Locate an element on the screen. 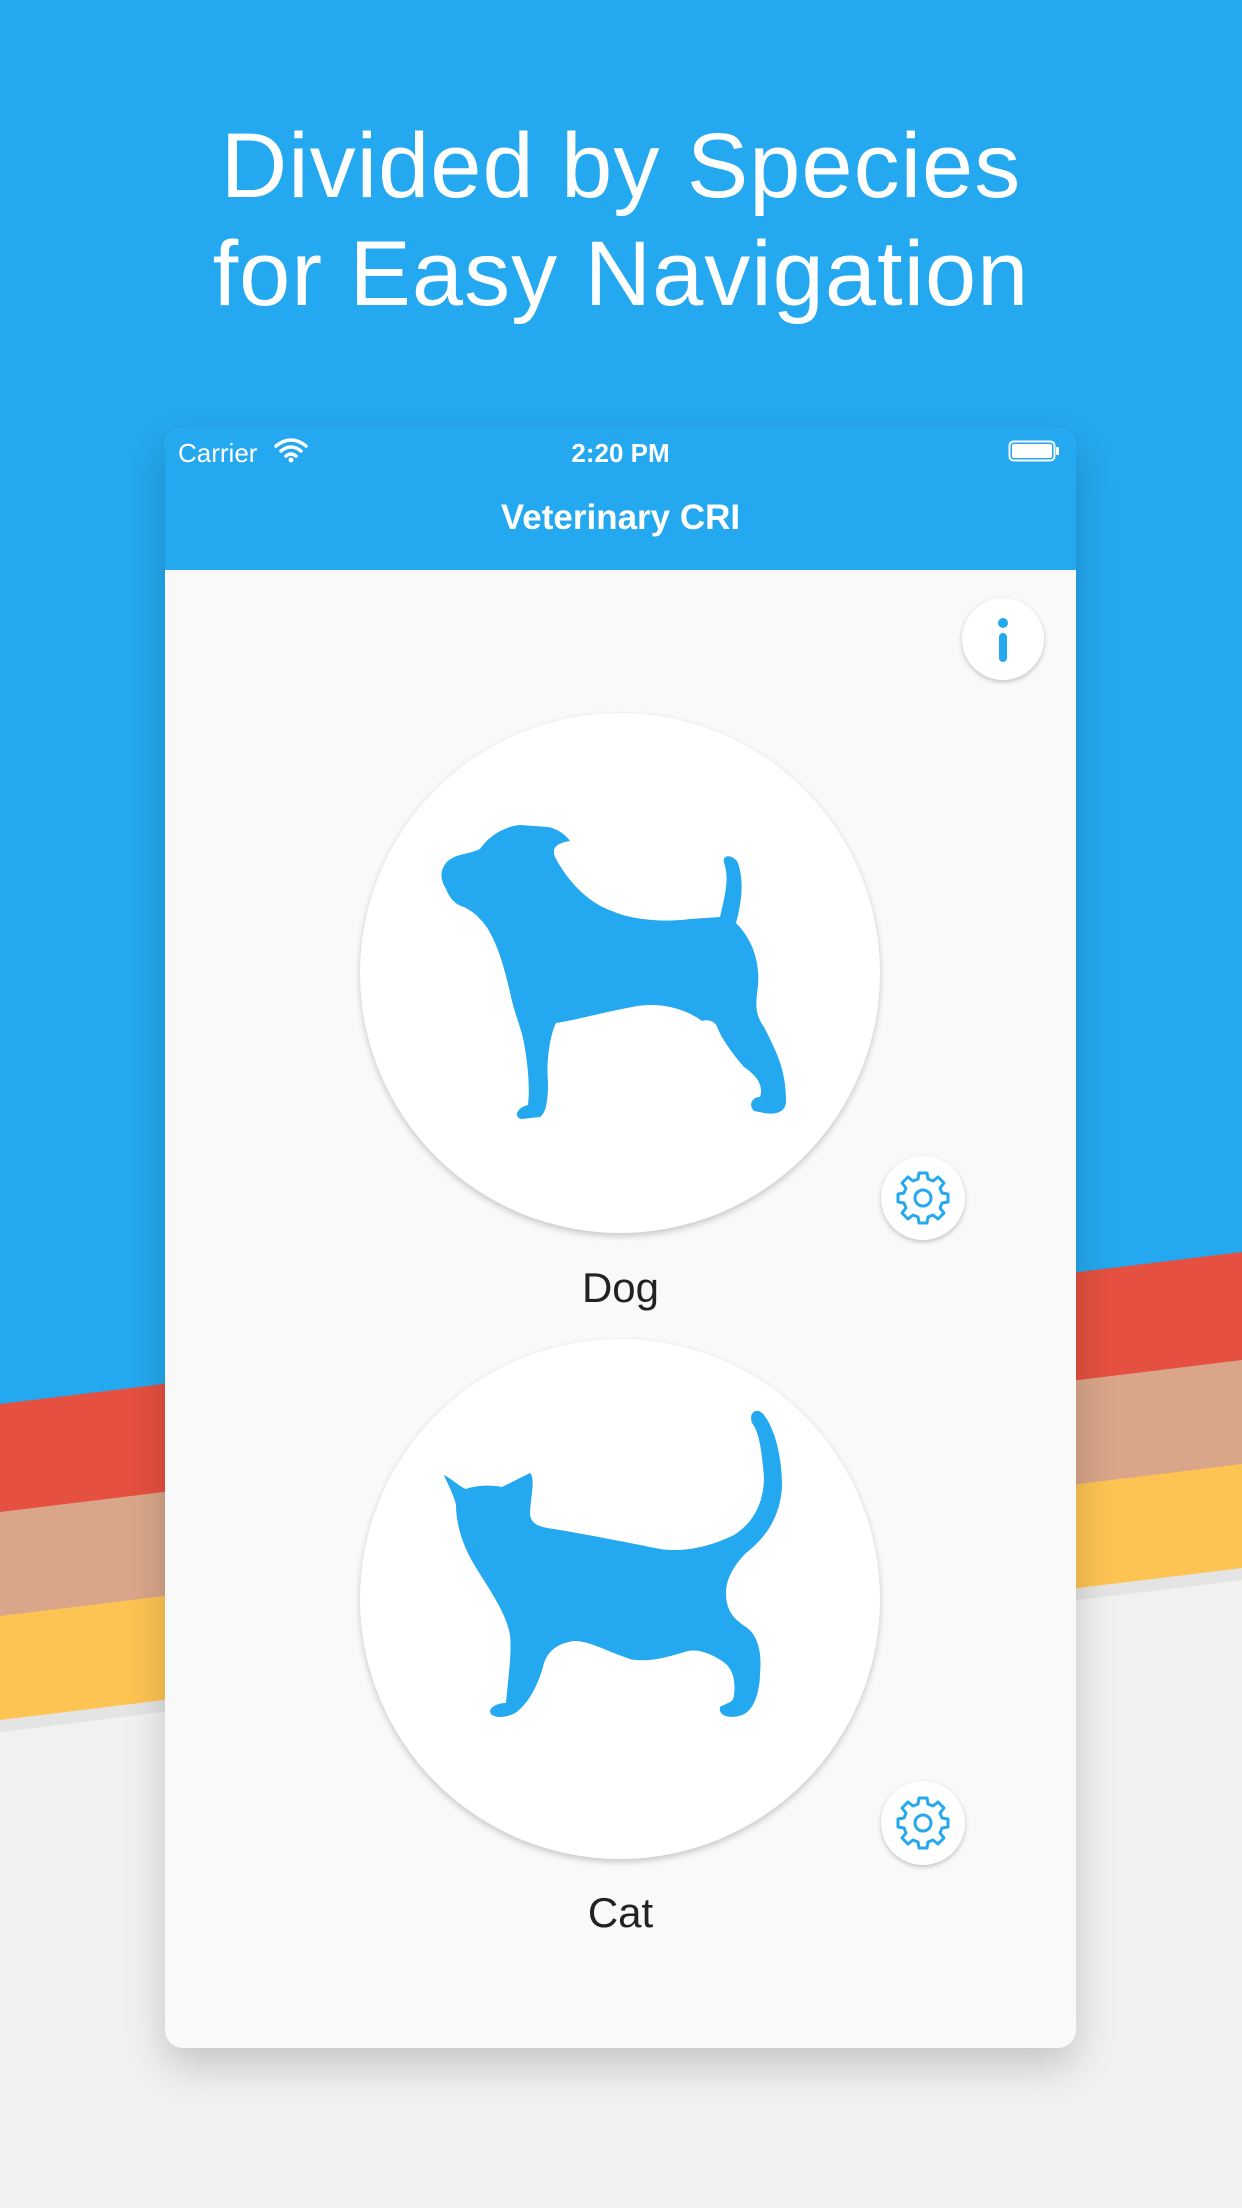 This screenshot has width=1242, height=2208. info-icon is located at coordinates (1003, 640).